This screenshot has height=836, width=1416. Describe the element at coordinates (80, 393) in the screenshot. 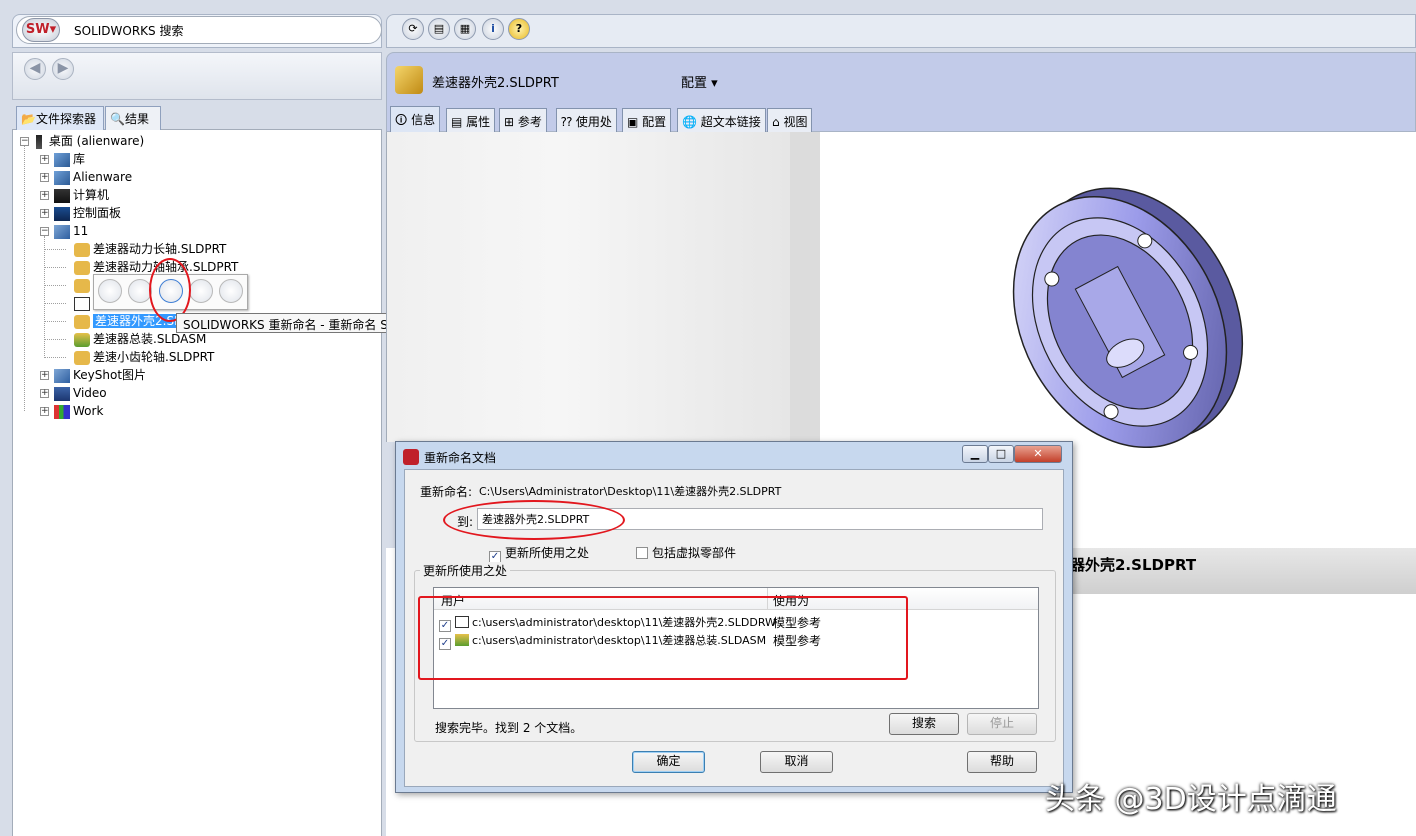

I see `tree-item-video: Video` at that location.